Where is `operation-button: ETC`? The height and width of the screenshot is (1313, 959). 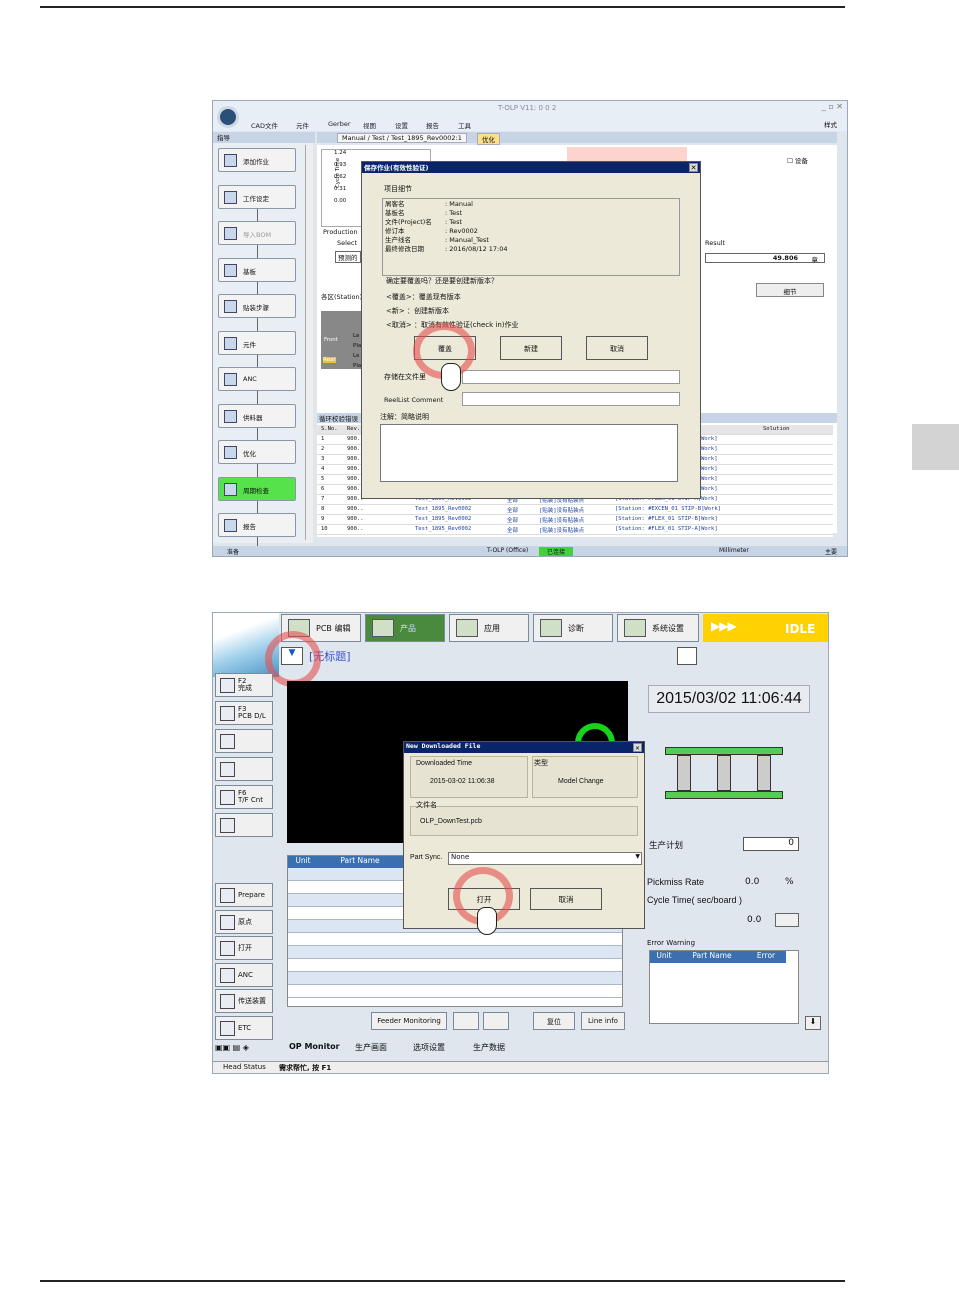
operation-button: ETC is located at coordinates (244, 1027).